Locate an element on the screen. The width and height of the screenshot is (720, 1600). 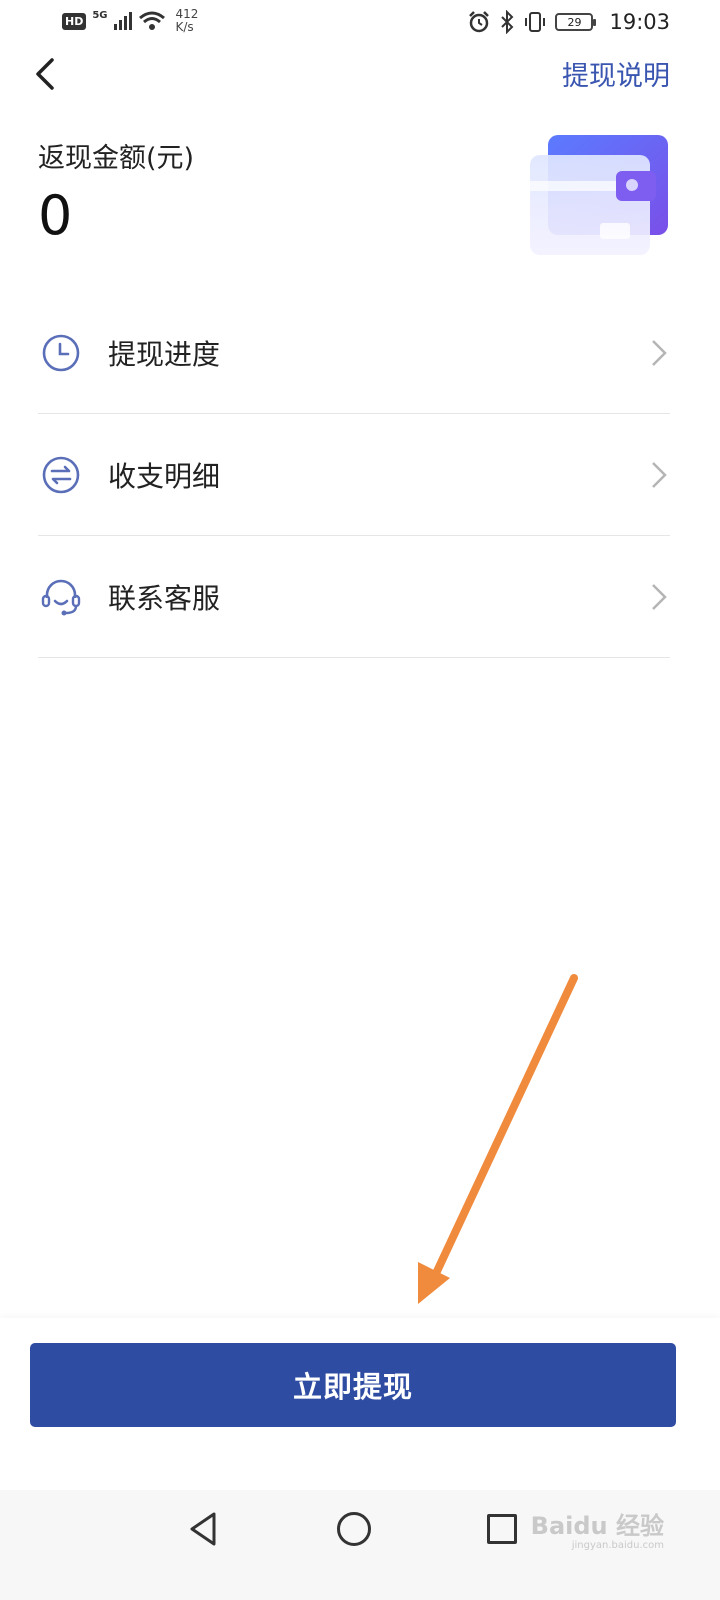
back-icon is located at coordinates (47, 74).